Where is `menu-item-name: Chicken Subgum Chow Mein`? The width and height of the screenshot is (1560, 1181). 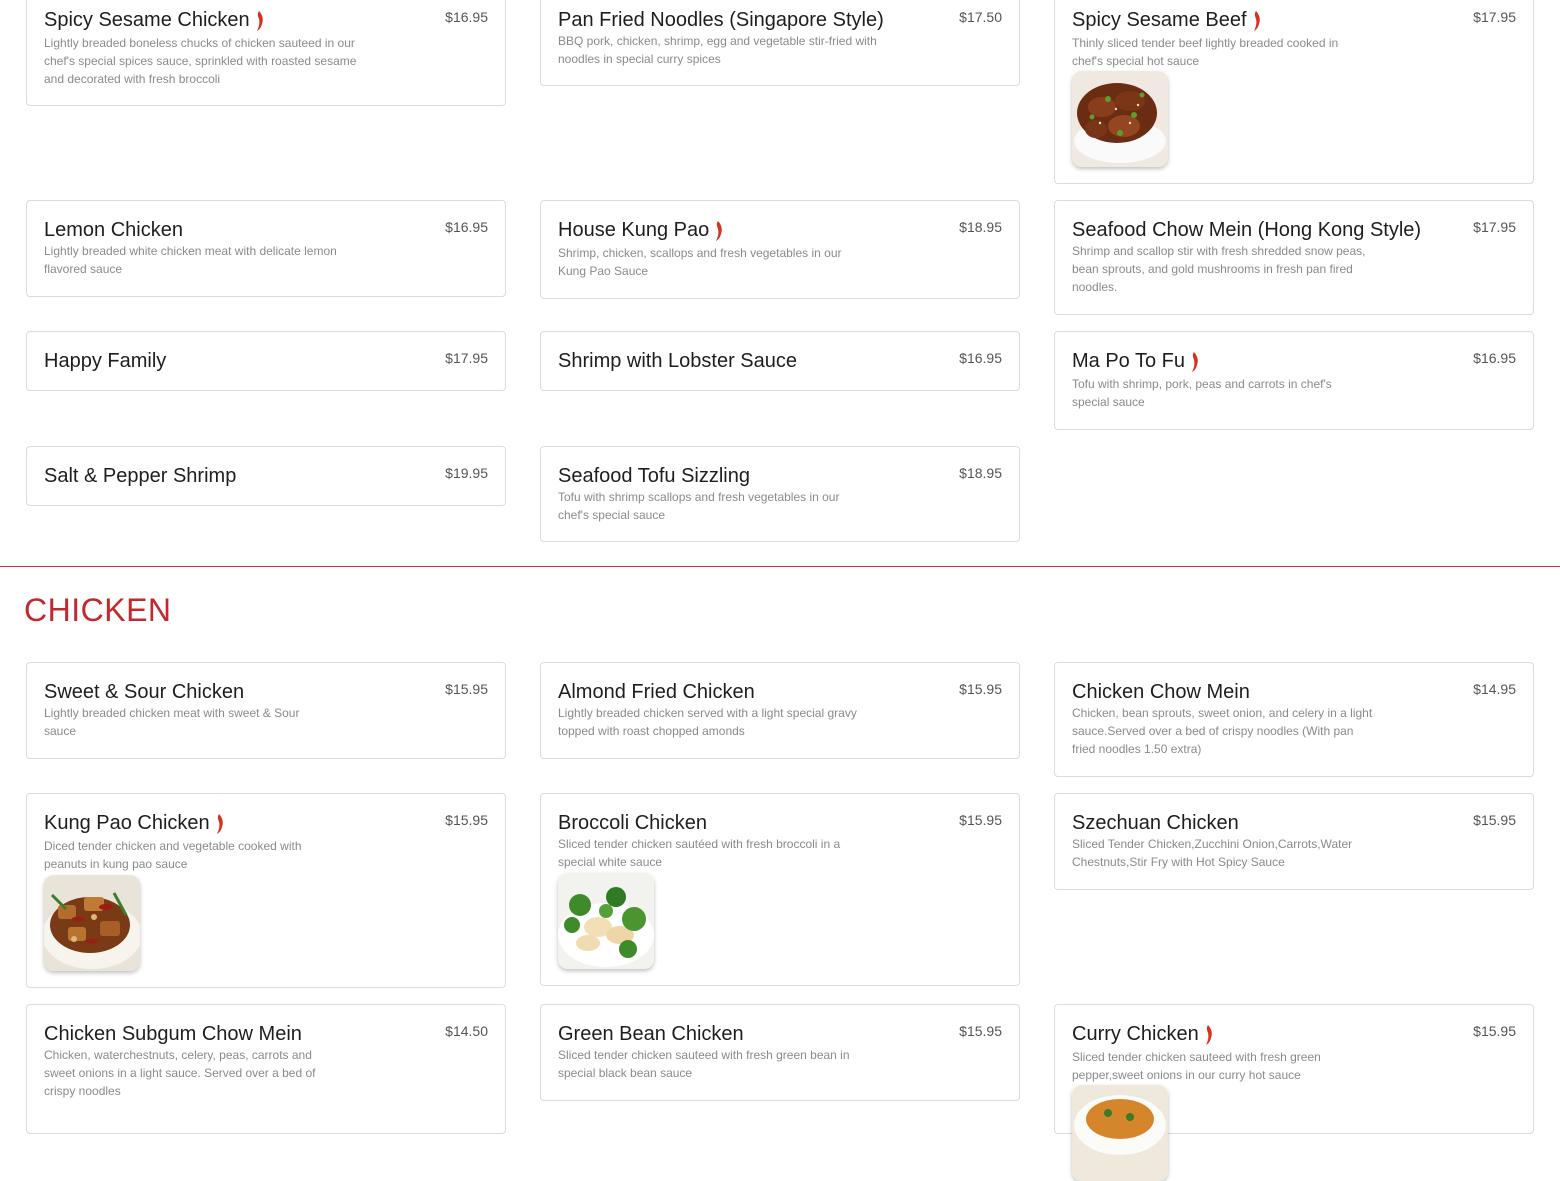
menu-item-name: Chicken Subgum Chow Mein is located at coordinates (173, 1034).